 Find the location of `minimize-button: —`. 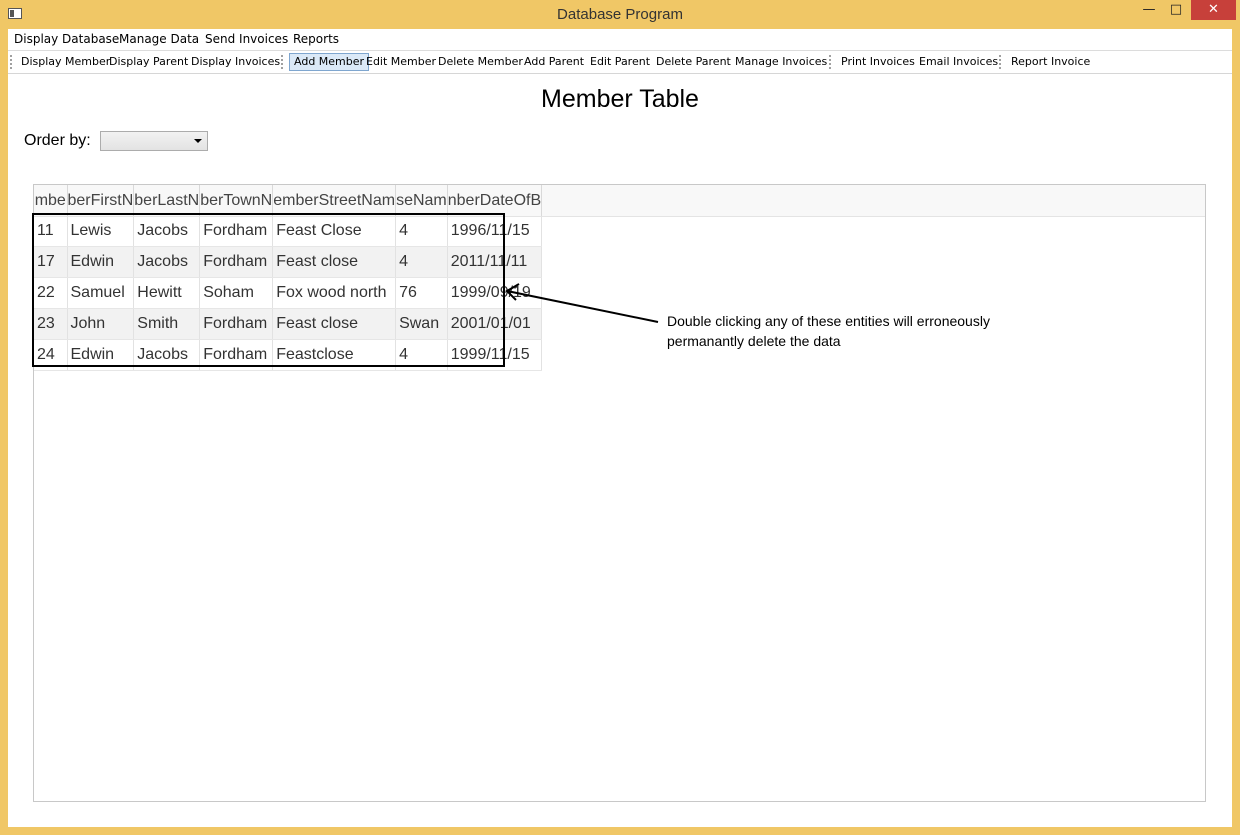

minimize-button: — is located at coordinates (1149, 10).